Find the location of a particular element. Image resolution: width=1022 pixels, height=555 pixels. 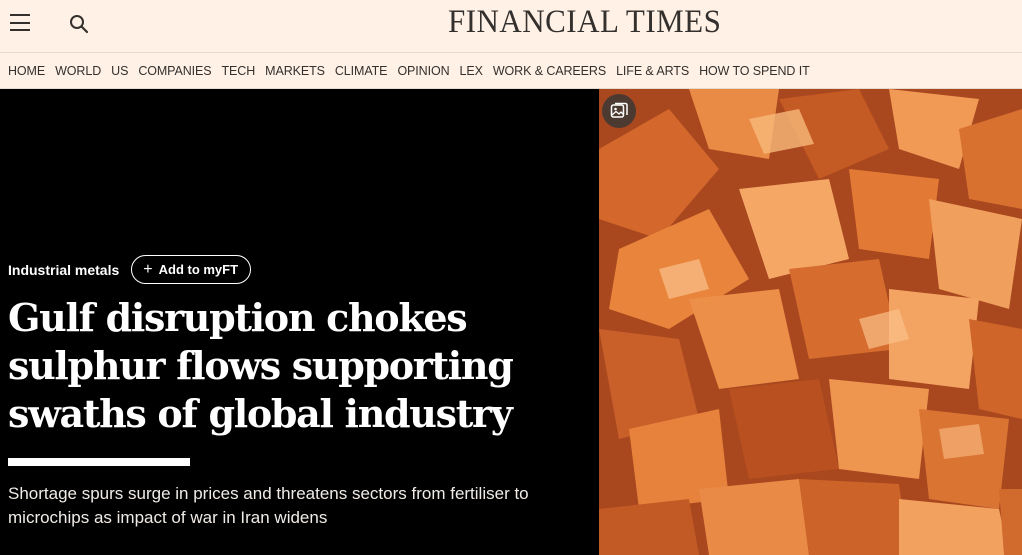

nav-item-world: WORLD is located at coordinates (78, 71).